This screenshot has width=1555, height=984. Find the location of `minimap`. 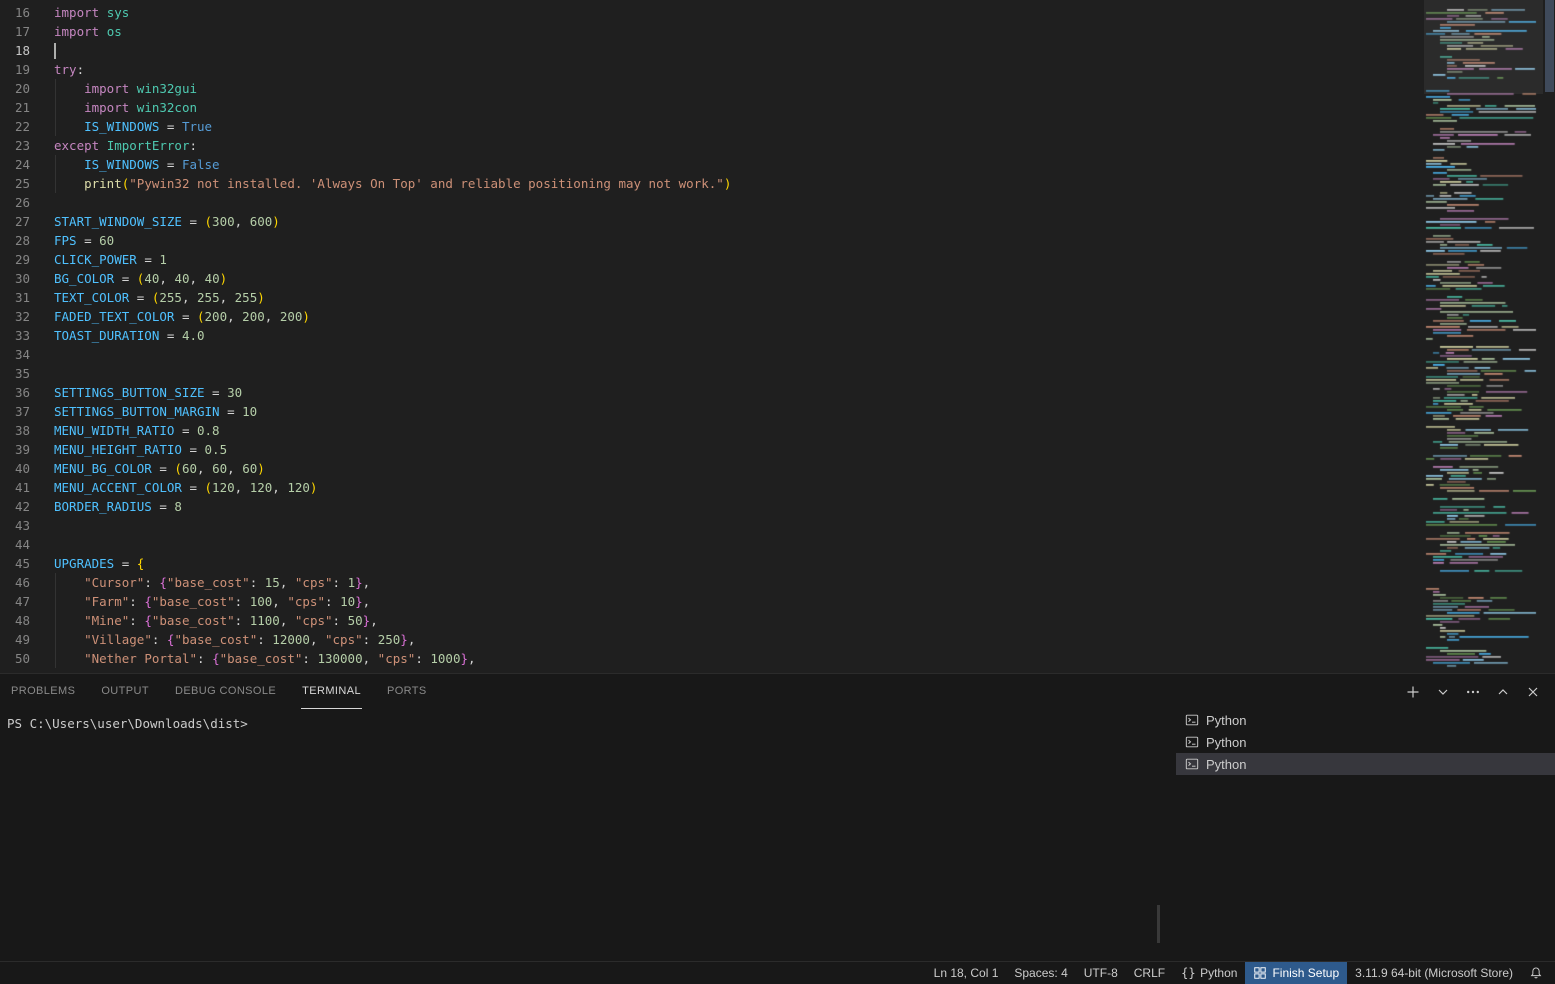

minimap is located at coordinates (1483, 336).